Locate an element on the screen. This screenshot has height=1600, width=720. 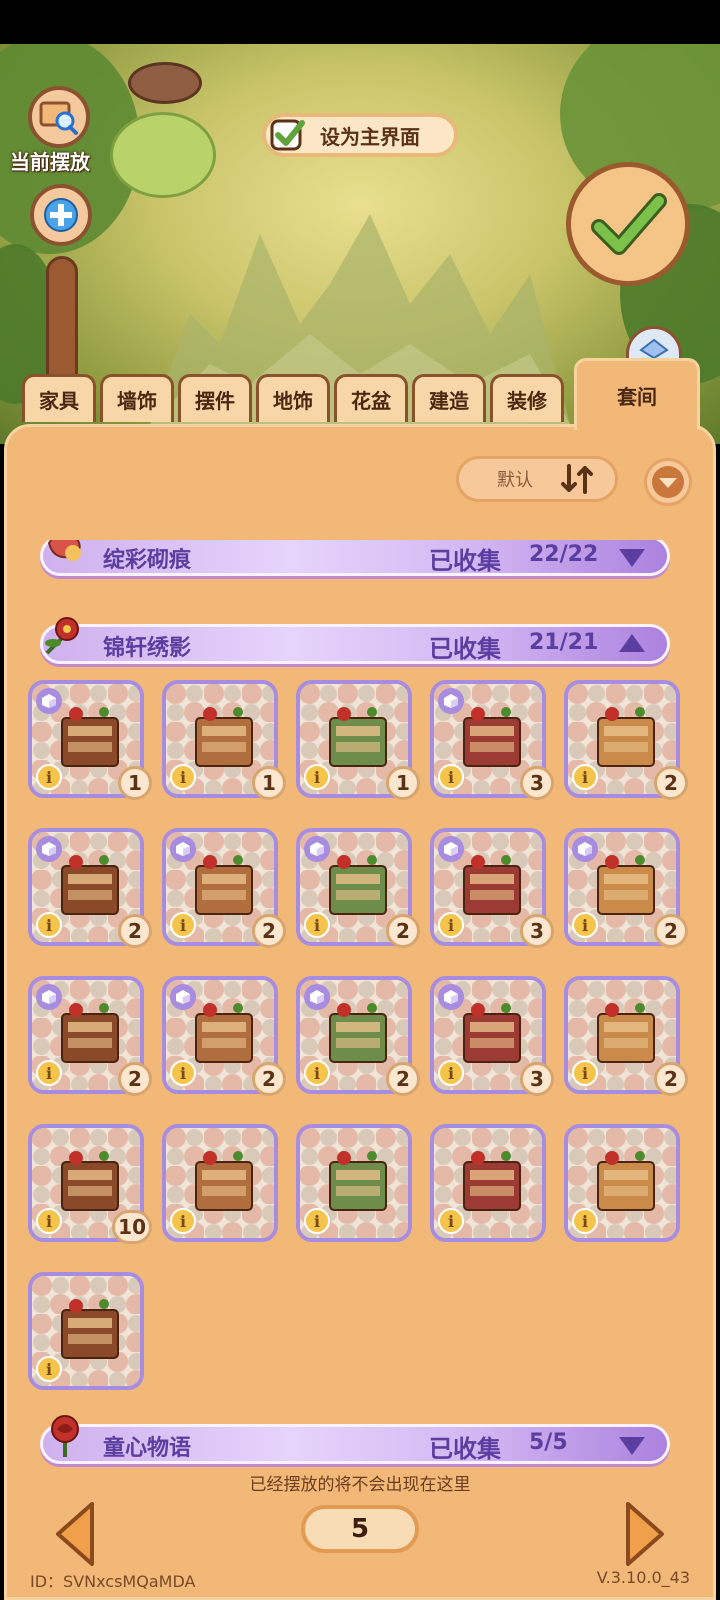
tab-label: 花盆 is located at coordinates (371, 401).